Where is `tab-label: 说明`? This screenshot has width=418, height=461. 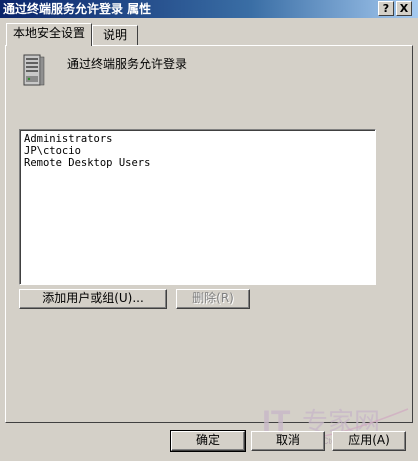 tab-label: 说明 is located at coordinates (114, 35).